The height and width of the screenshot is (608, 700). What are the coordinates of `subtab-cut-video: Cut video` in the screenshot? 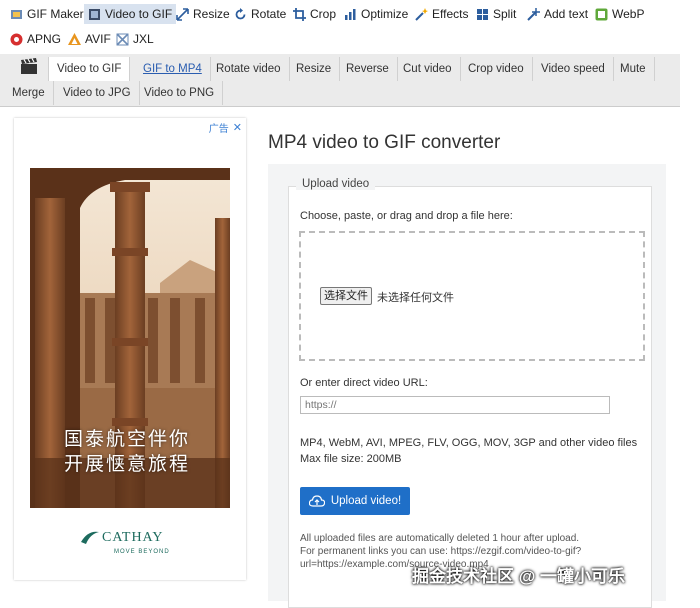 It's located at (428, 69).